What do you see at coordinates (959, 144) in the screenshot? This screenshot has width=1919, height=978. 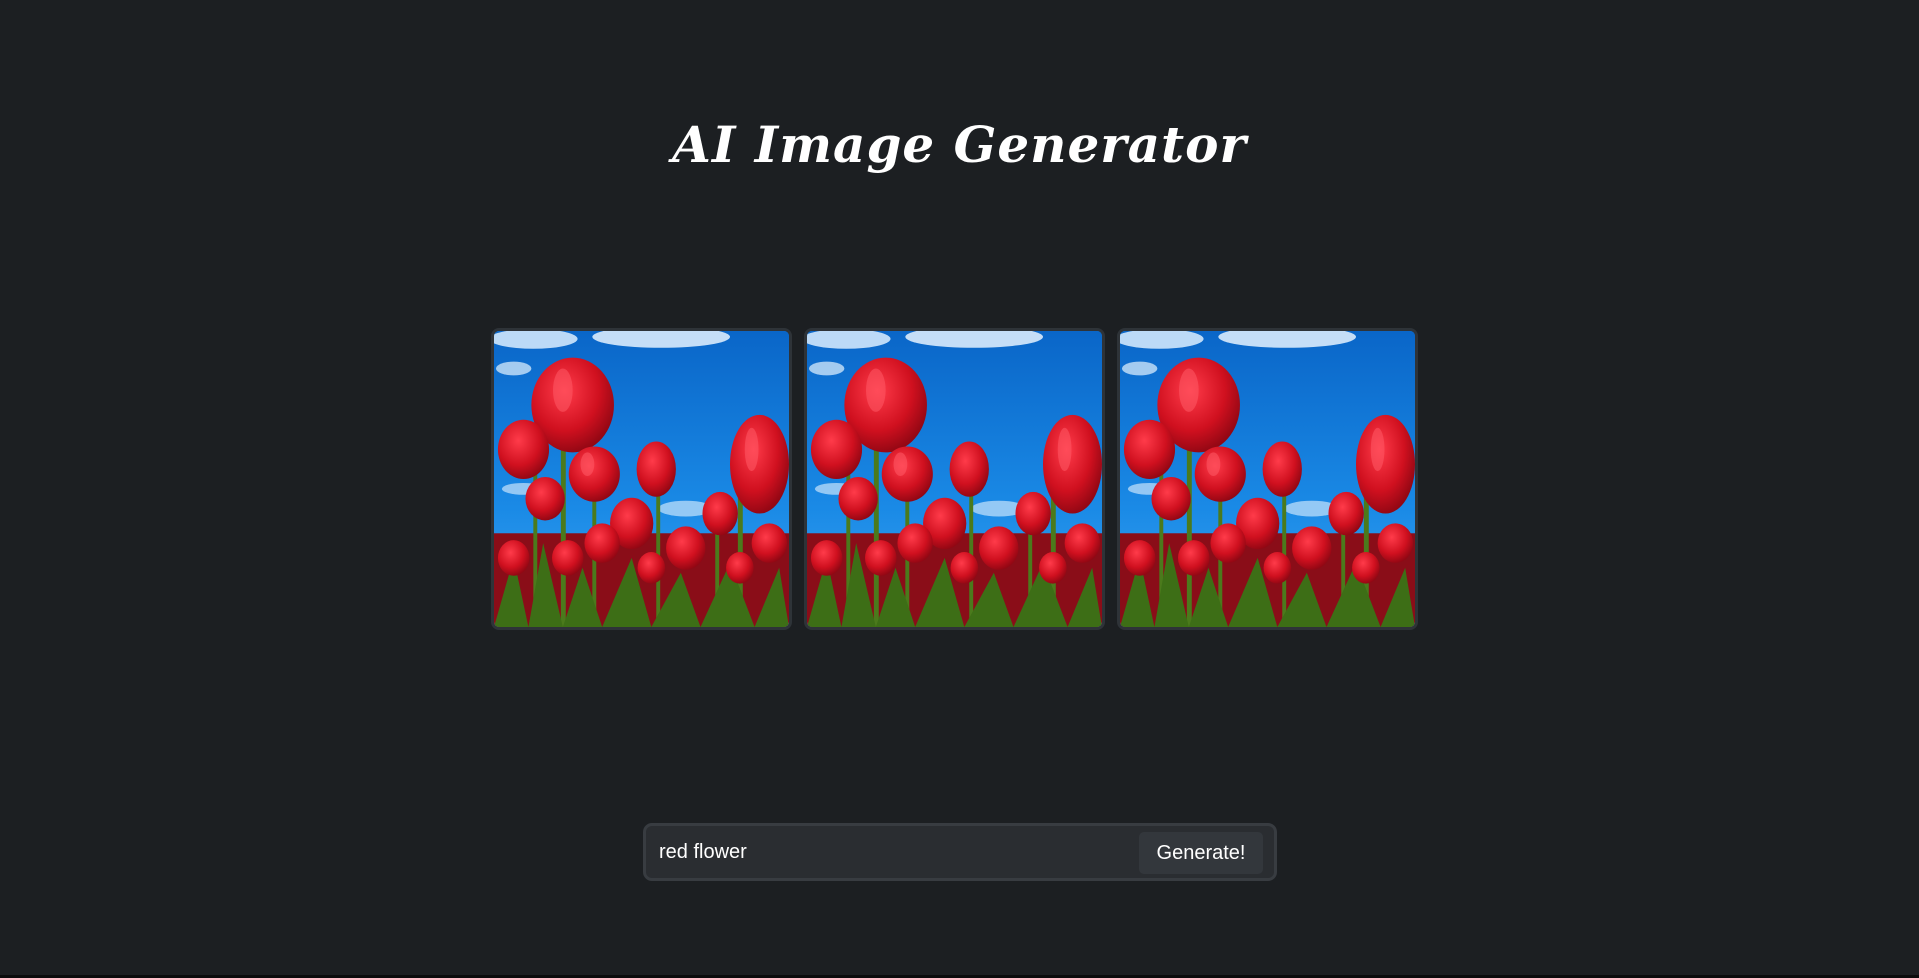 I see `page-title: AI Image Generator` at bounding box center [959, 144].